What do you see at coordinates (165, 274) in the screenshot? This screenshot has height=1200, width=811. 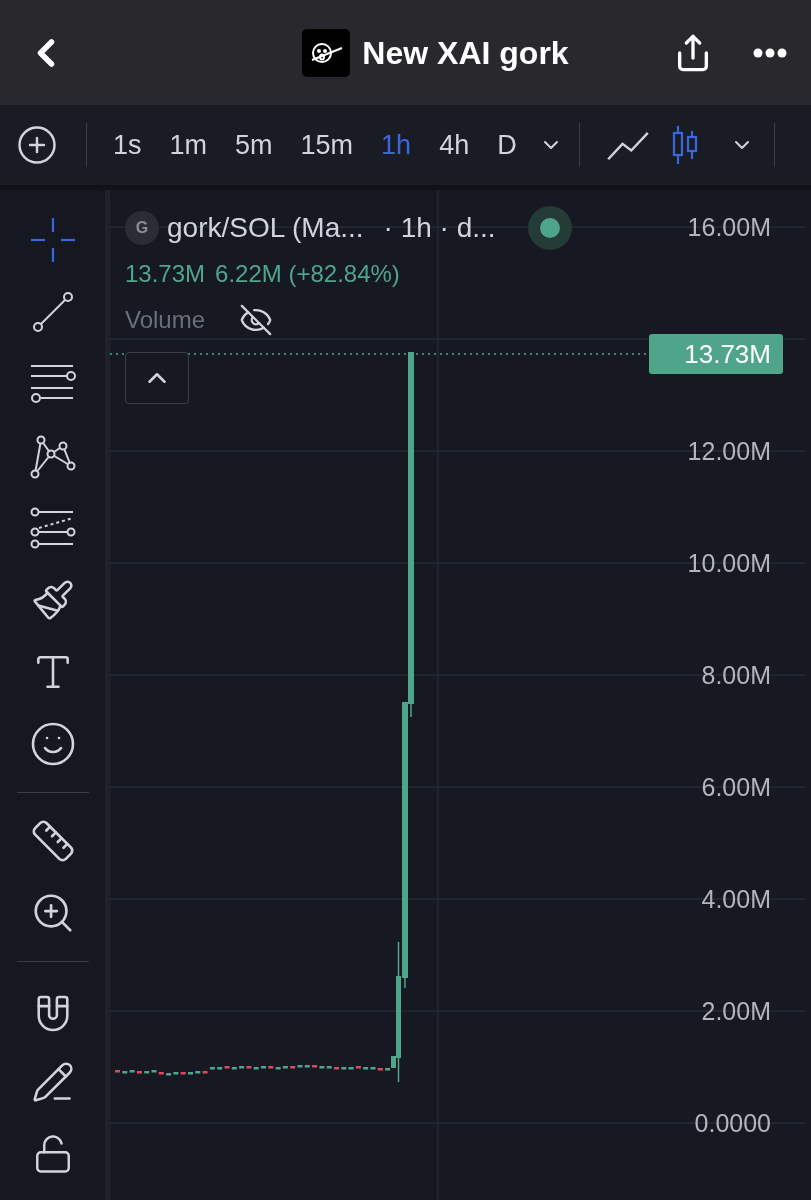 I see `last-value: 13.73M` at bounding box center [165, 274].